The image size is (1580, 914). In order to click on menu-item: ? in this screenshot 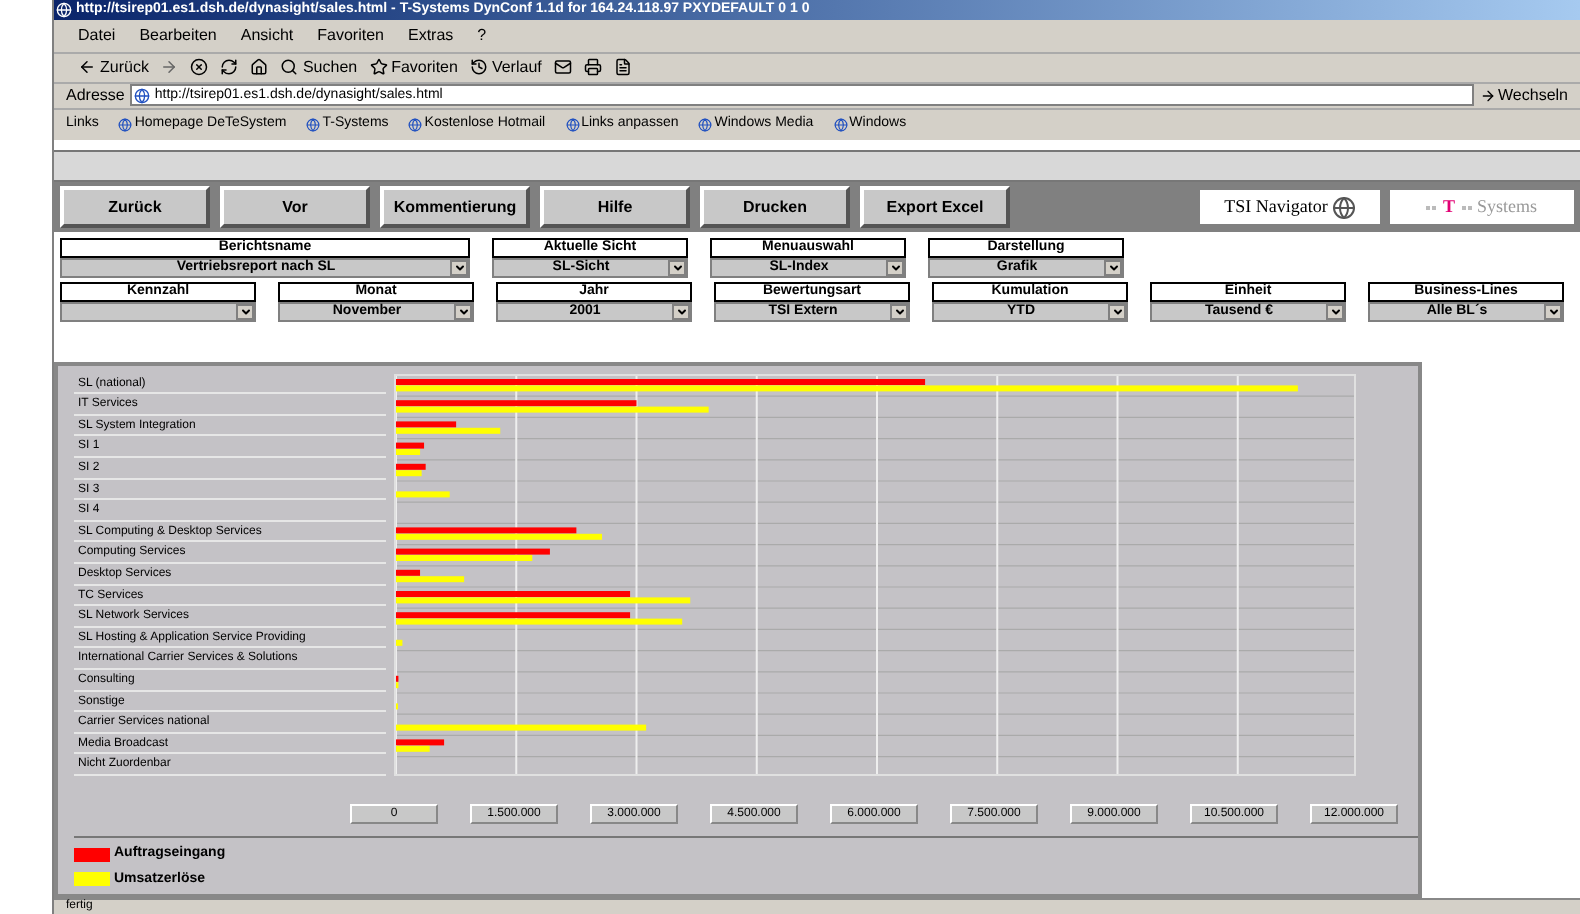, I will do `click(482, 35)`.